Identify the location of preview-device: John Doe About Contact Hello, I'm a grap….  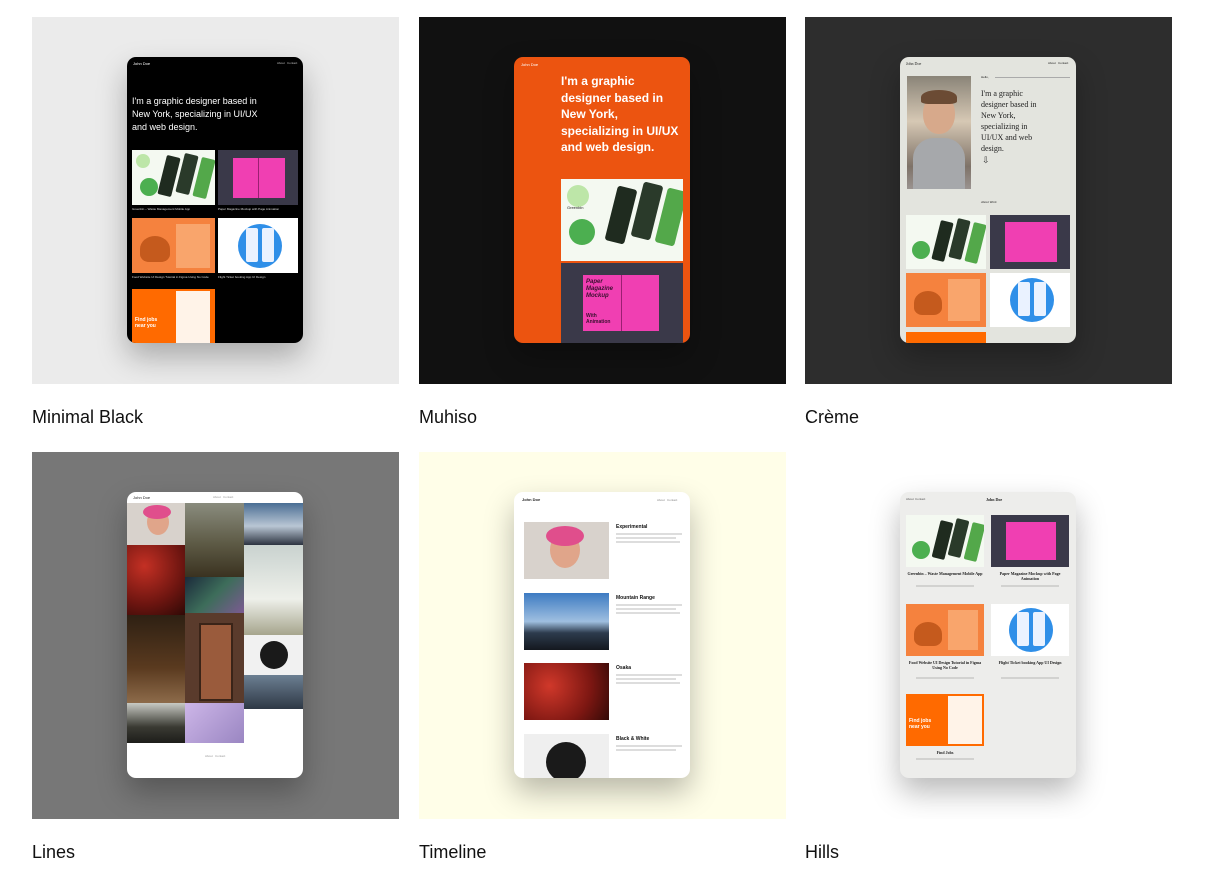
(988, 200).